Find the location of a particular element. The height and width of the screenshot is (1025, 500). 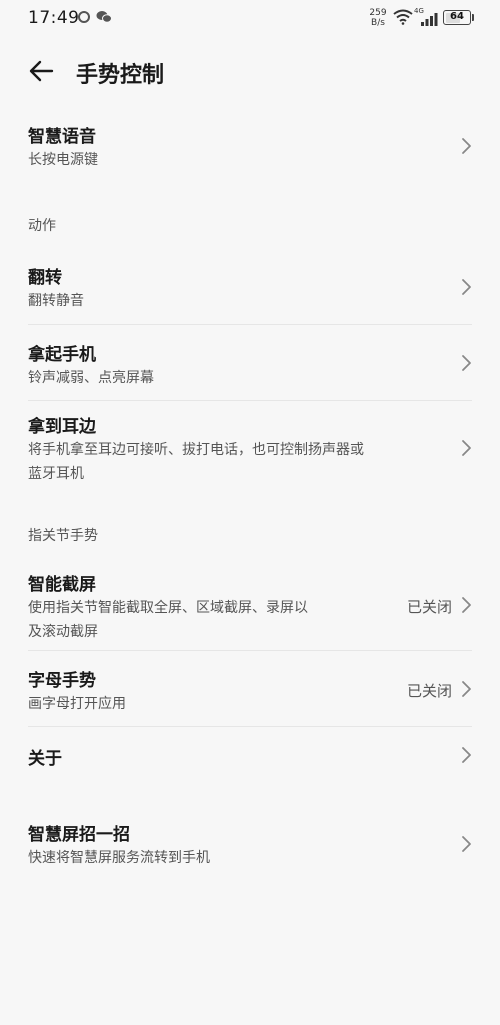

wifi-icon is located at coordinates (403, 17).